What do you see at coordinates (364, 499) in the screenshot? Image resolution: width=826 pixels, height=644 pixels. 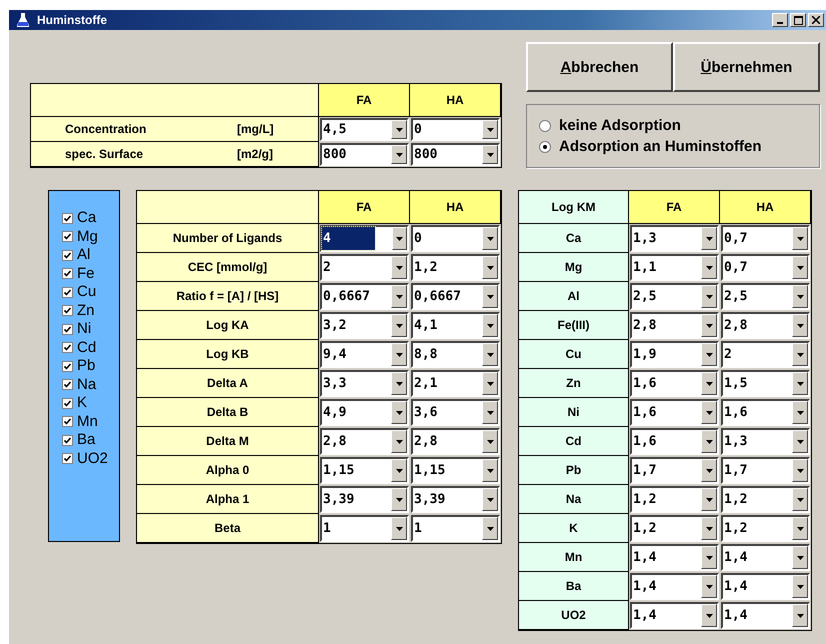 I see `dropdown-field: 3,39` at bounding box center [364, 499].